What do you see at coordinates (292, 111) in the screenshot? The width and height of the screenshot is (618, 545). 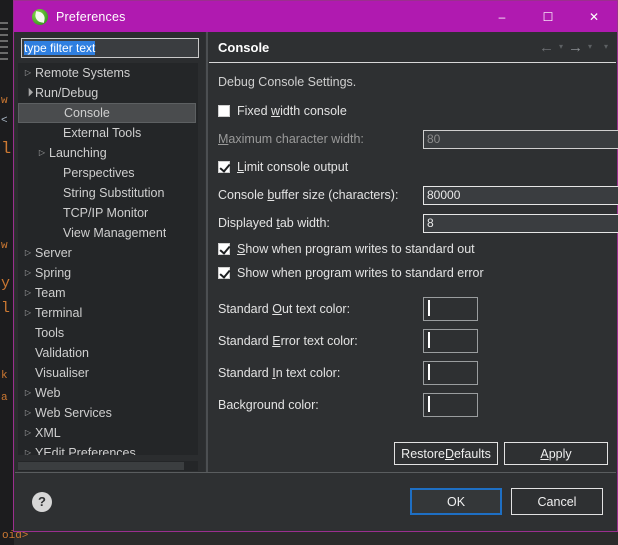 I see `label-fixed-width-console: Fixed width console` at bounding box center [292, 111].